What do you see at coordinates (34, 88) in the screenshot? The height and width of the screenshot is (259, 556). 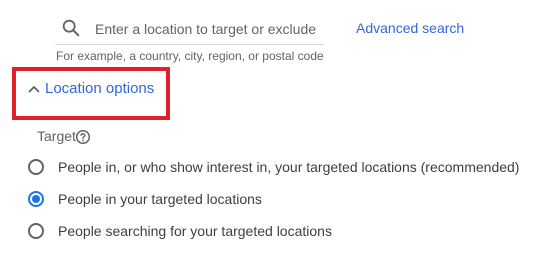 I see `chevron-up-icon` at bounding box center [34, 88].